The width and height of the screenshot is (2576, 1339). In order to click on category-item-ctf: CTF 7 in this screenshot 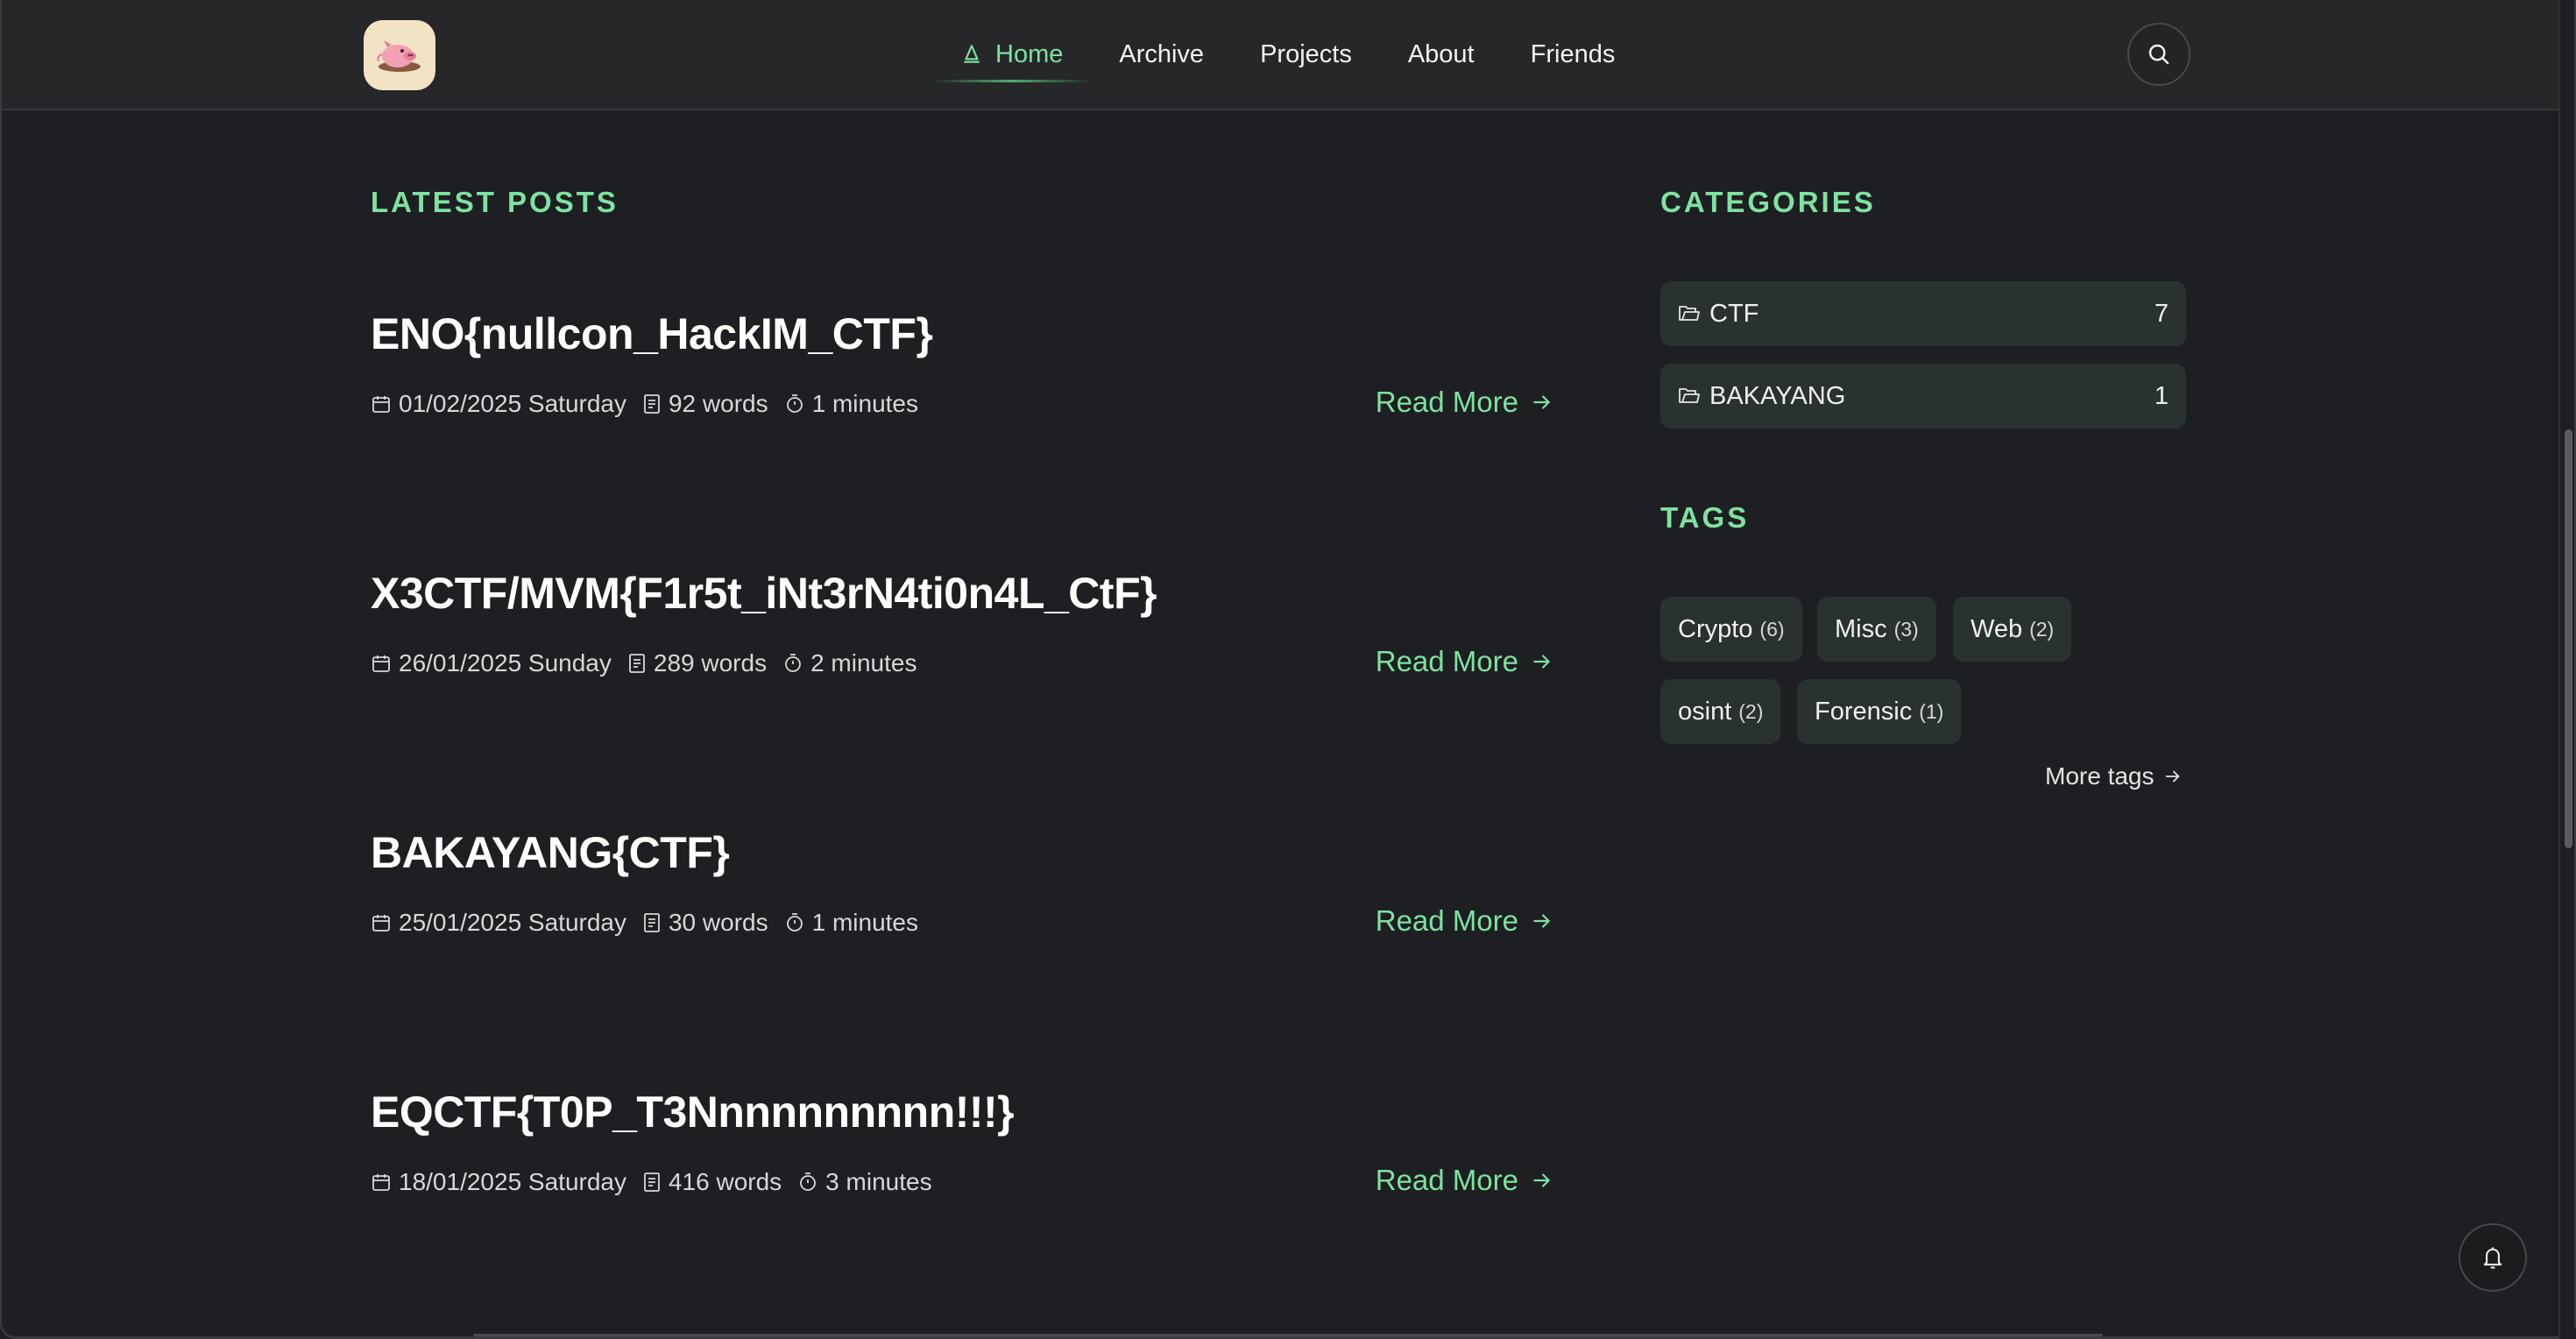, I will do `click(1923, 313)`.